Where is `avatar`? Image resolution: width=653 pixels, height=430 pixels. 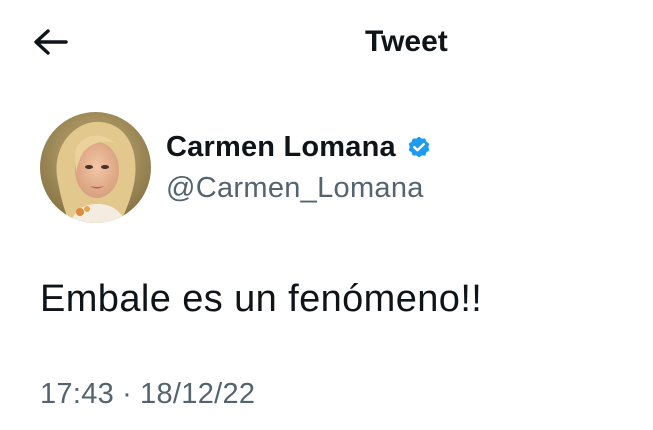 avatar is located at coordinates (95, 167).